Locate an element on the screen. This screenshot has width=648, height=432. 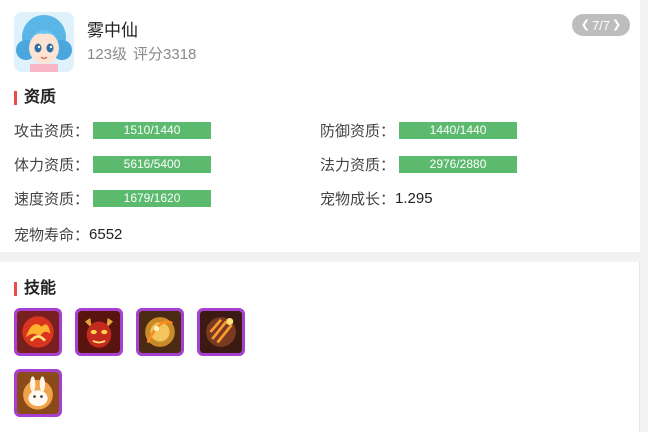
speed-aptitude-bar: 1679/1620 is located at coordinates (152, 198).